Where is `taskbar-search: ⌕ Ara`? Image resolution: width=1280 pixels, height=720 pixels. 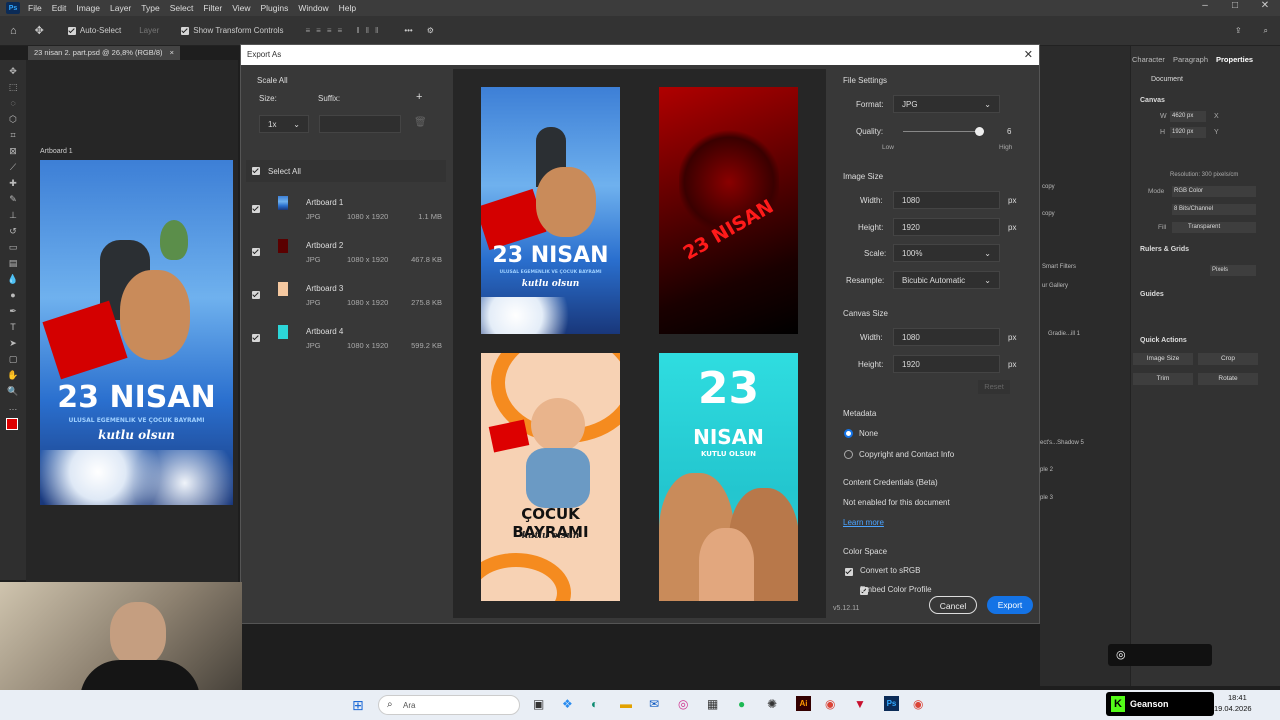 taskbar-search: ⌕ Ara is located at coordinates (449, 705).